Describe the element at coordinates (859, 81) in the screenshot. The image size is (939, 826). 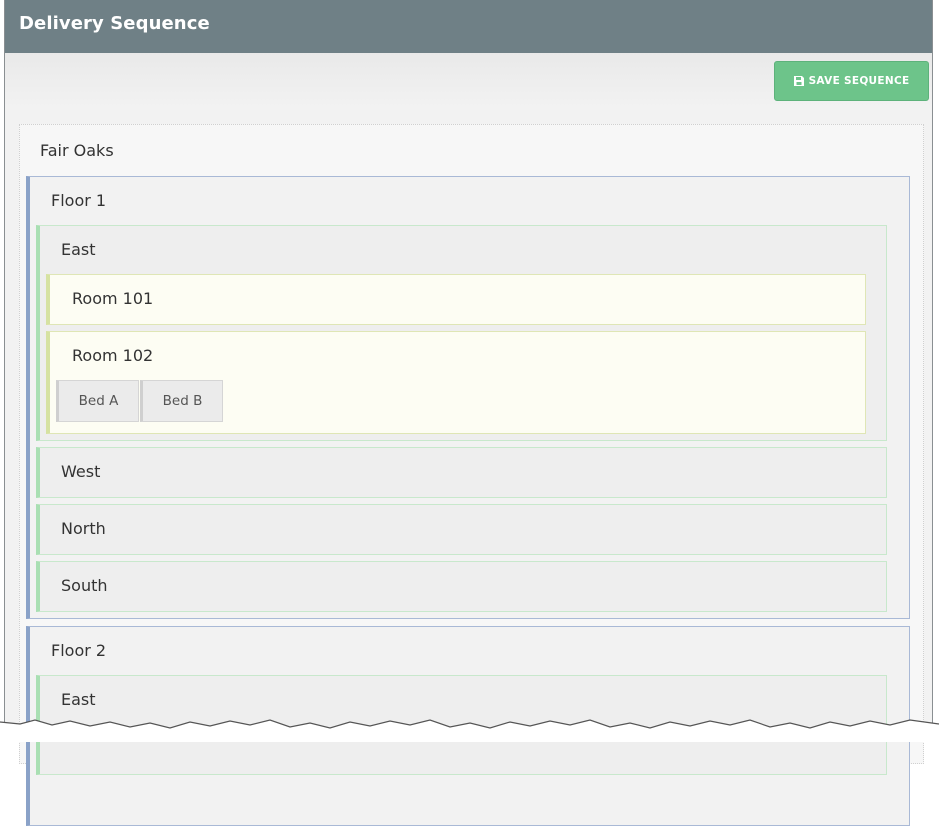
I see `save-sequence-label: SAVE SEQUENCE` at that location.